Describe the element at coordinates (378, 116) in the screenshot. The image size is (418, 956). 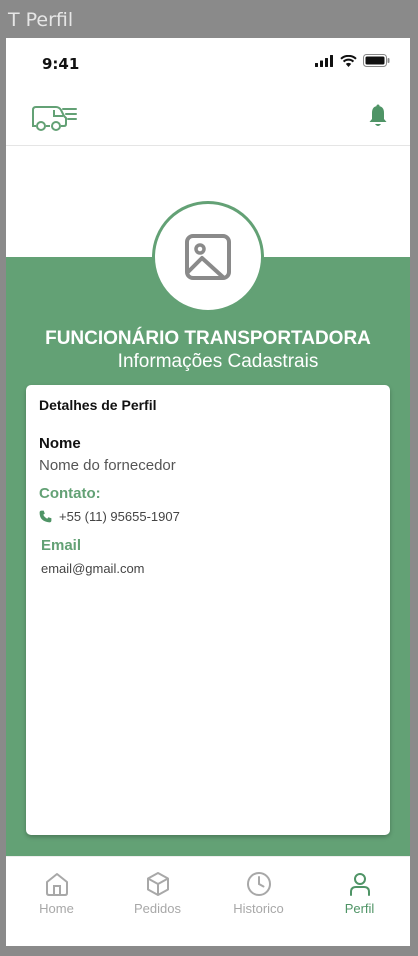
I see `bell-icon` at that location.